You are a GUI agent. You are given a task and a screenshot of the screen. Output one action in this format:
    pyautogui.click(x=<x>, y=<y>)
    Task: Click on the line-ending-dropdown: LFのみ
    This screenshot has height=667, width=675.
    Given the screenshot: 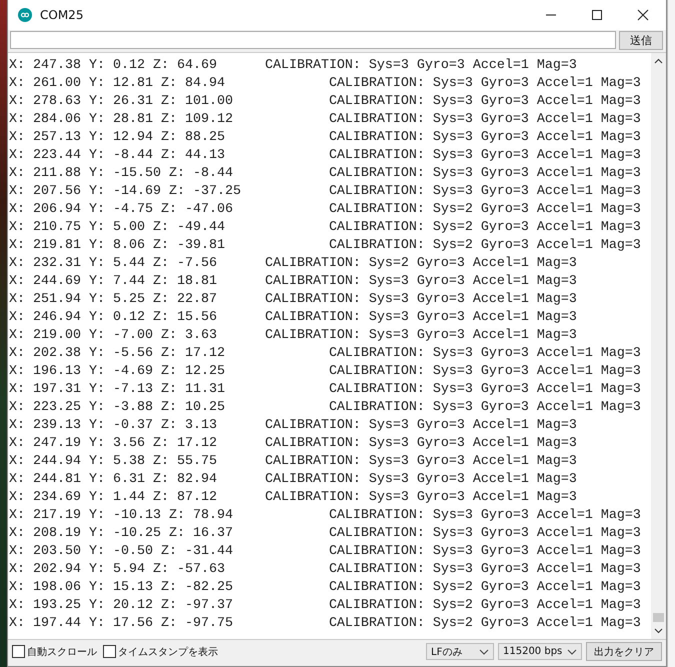 What is the action you would take?
    pyautogui.click(x=460, y=651)
    